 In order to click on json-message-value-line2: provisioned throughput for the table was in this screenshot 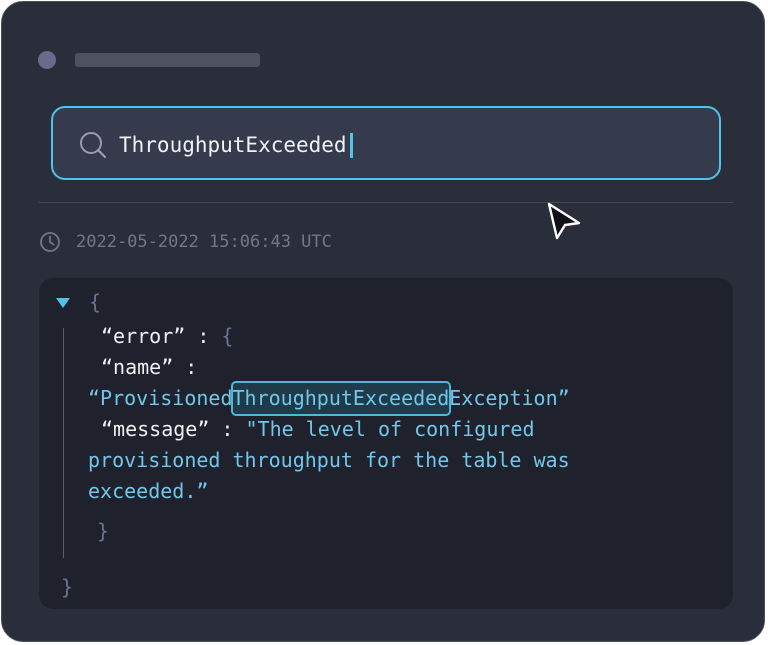, I will do `click(329, 460)`.